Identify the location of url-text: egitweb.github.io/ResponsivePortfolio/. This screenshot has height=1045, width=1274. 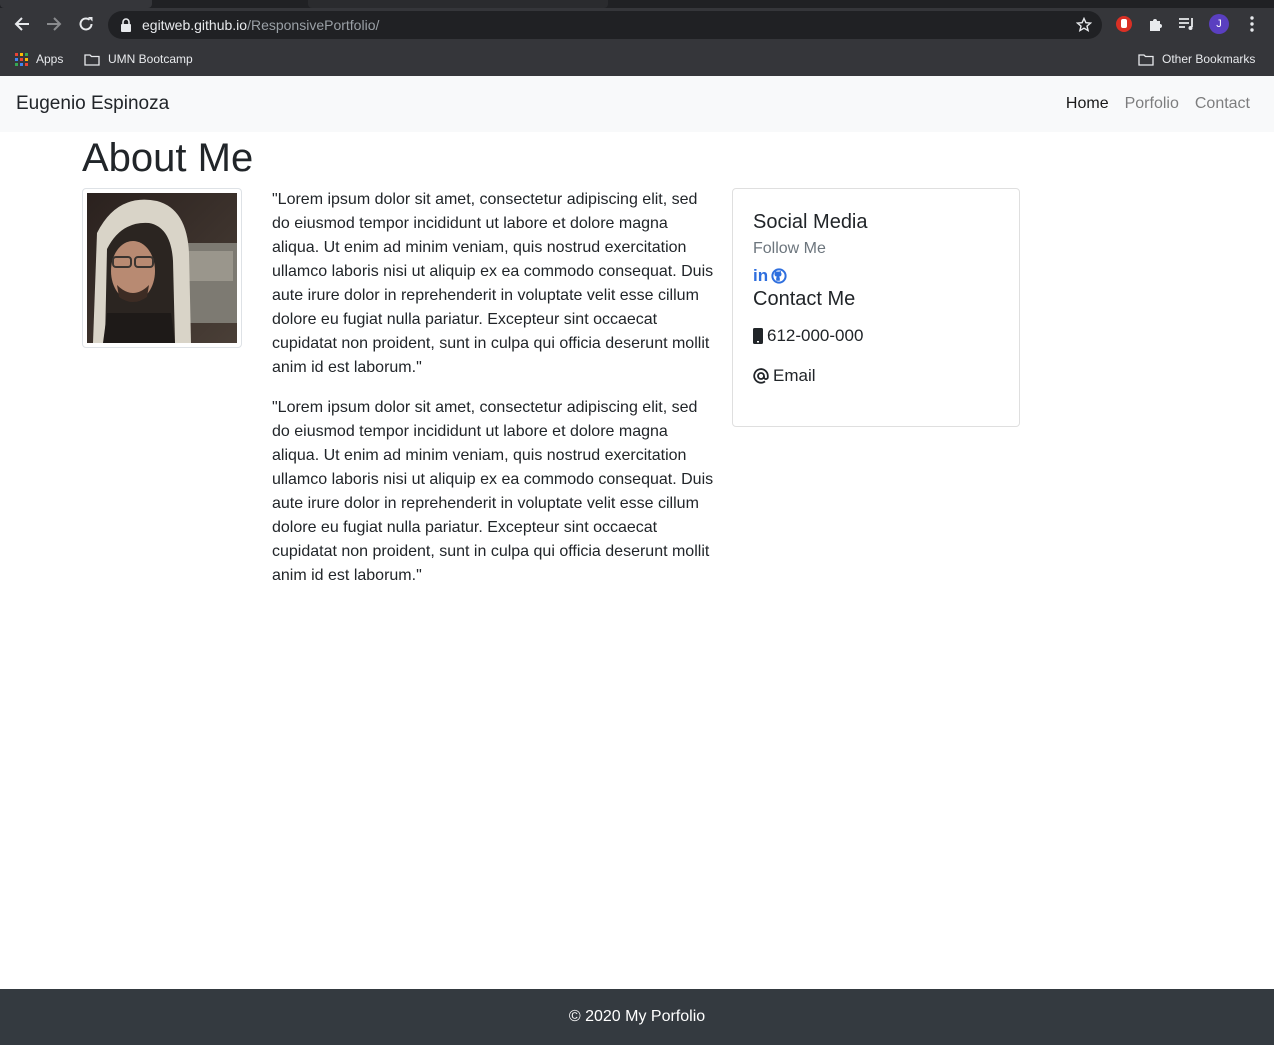
(260, 25).